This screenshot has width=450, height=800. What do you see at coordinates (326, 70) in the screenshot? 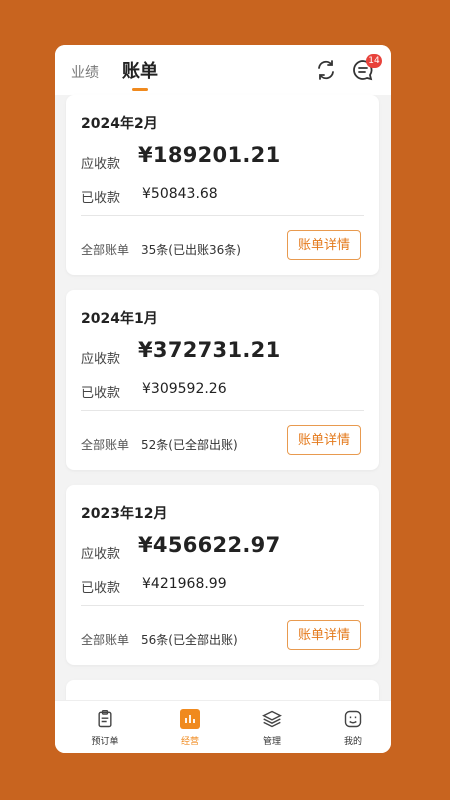
I see `refresh-icon` at bounding box center [326, 70].